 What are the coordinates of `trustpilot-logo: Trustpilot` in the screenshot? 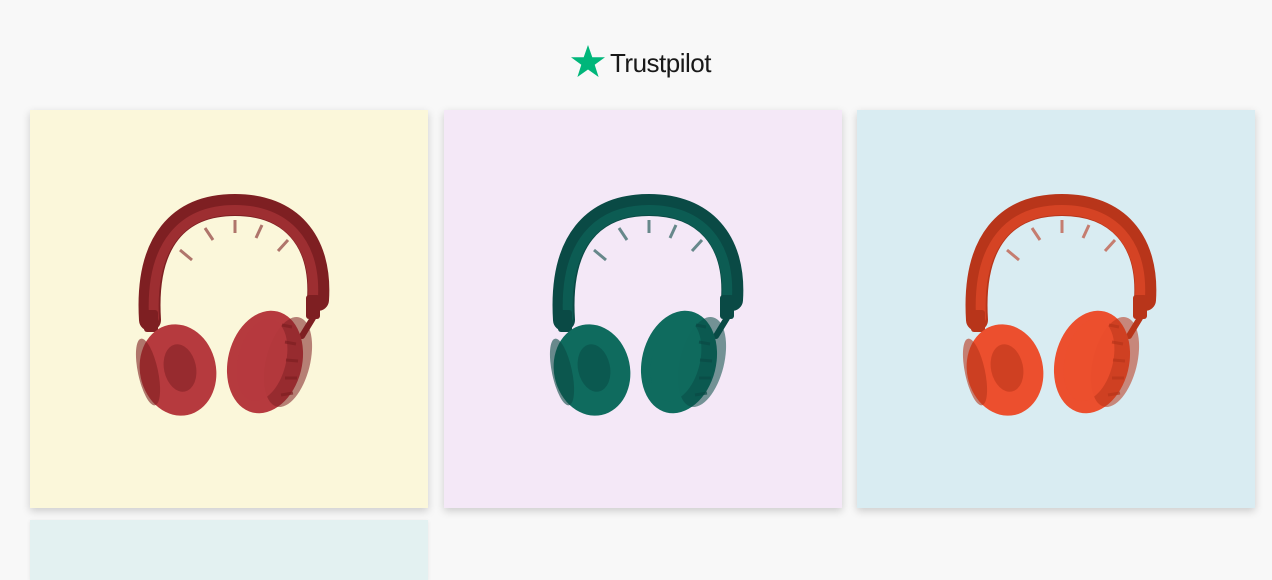 It's located at (640, 62).